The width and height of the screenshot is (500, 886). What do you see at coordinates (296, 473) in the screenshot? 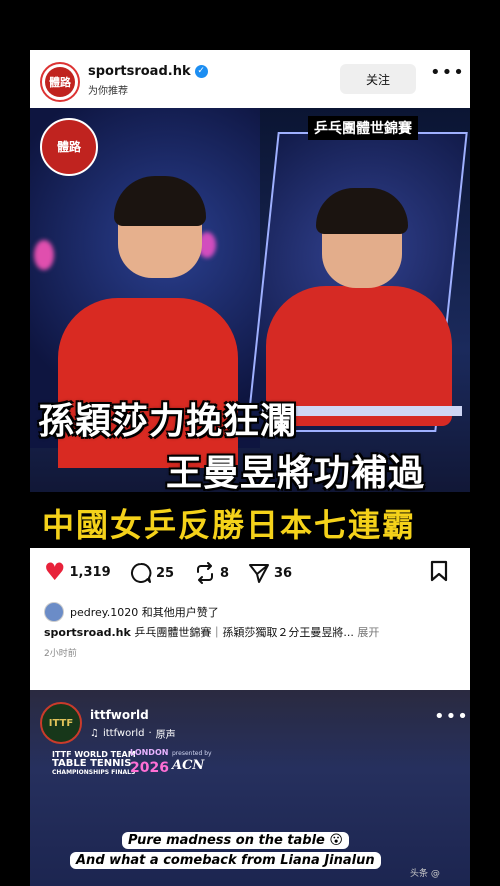
I see `headline-line-2: 王曼昱將功補過` at bounding box center [296, 473].